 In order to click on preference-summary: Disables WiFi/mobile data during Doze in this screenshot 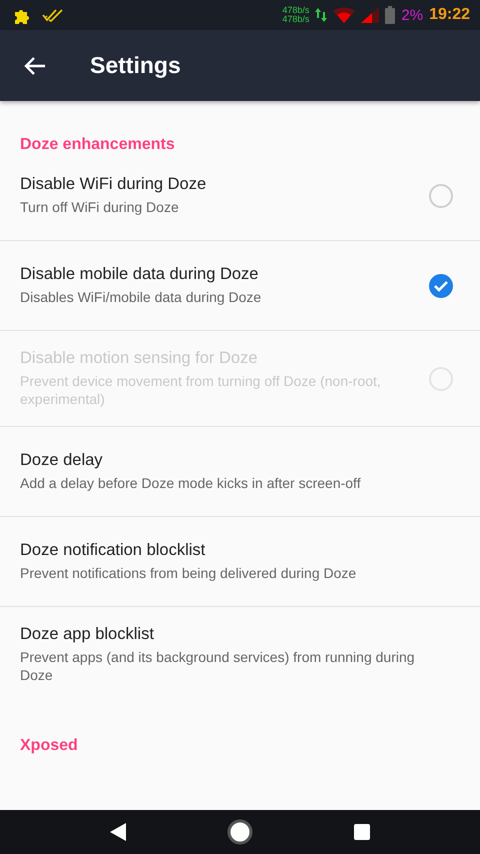, I will do `click(141, 297)`.